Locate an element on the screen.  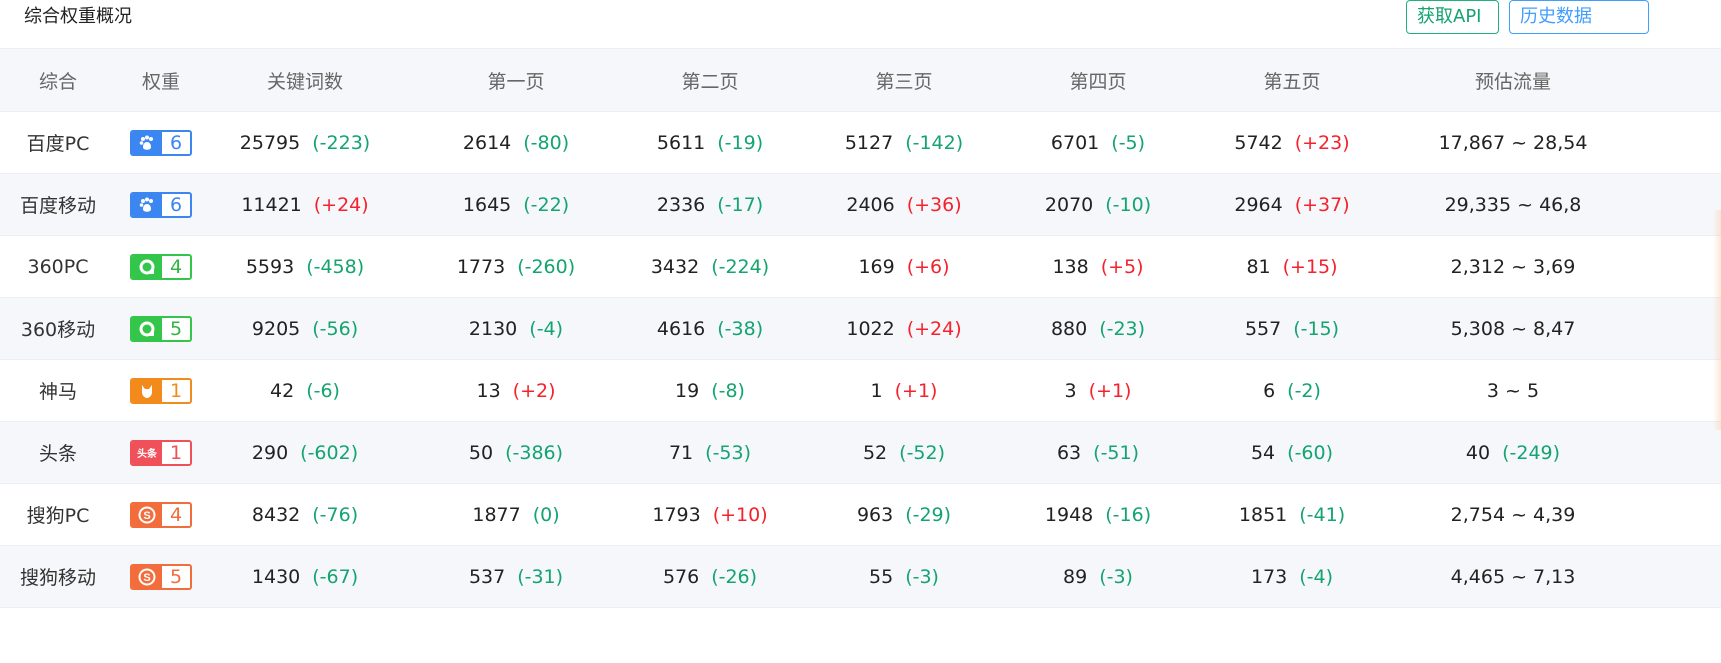
traffic-value: 4,465 ~ 7,13 is located at coordinates (1513, 576).